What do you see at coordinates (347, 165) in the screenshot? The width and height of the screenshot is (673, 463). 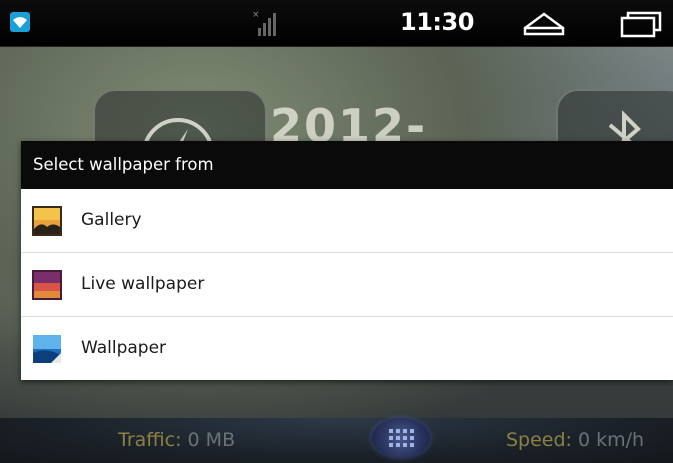 I see `dialog-title: Select wallpaper from` at bounding box center [347, 165].